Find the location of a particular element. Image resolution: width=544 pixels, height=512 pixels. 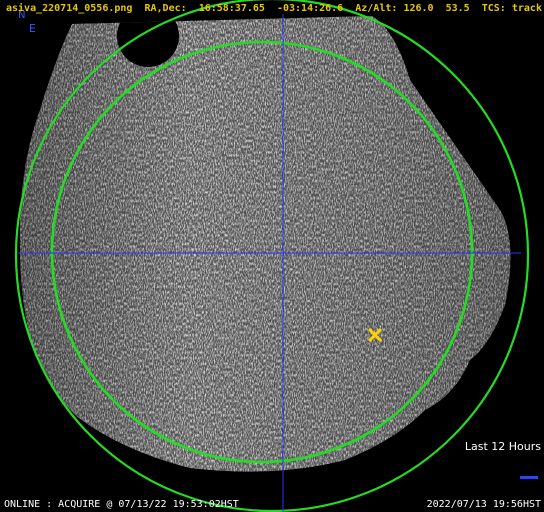

tcs-label: TCS: is located at coordinates (493, 8).